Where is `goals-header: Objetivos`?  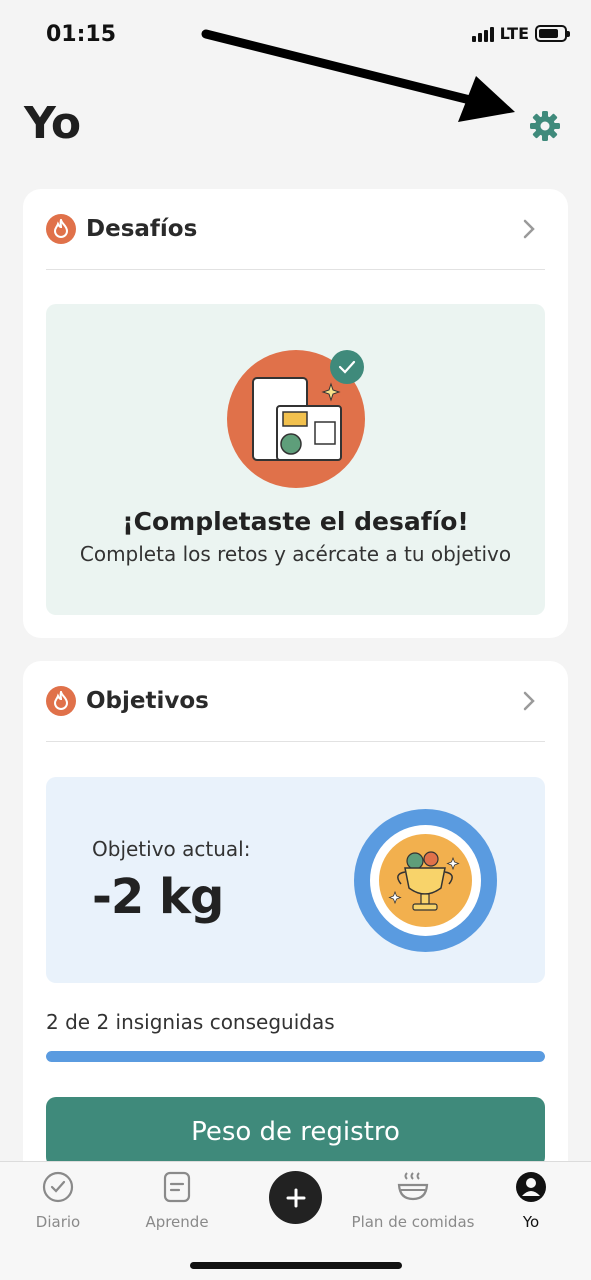
goals-header: Objetivos is located at coordinates (295, 701).